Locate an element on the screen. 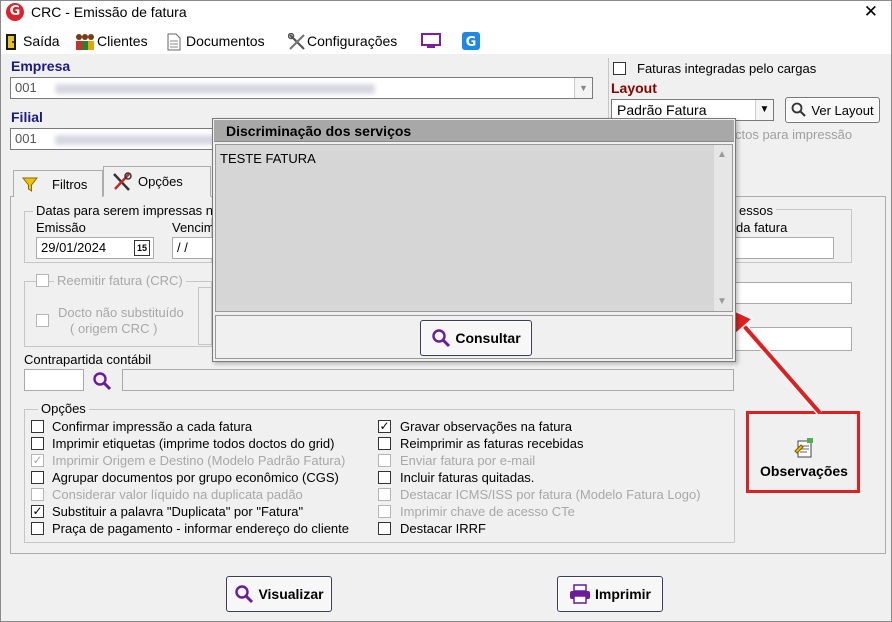 The height and width of the screenshot is (622, 892). docto-nao-substituido-checkbox is located at coordinates (42, 320).